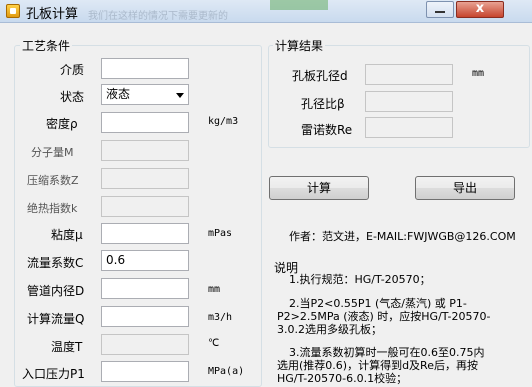 This screenshot has height=387, width=532. I want to click on background-window-ghost-block, so click(299, 5).